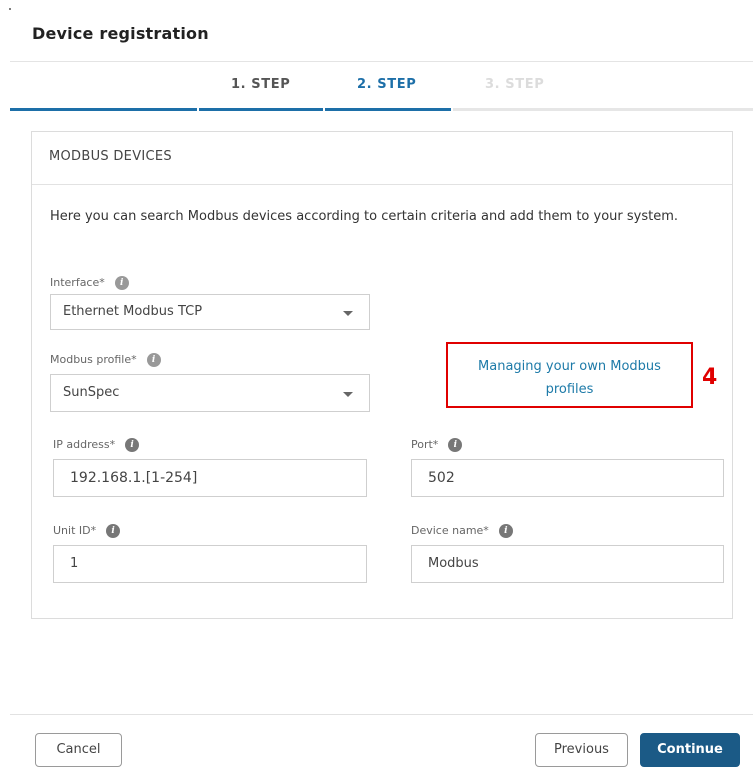 The height and width of the screenshot is (776, 753). Describe the element at coordinates (210, 312) in the screenshot. I see `interface-select: Ethernet Modbus TCP` at that location.